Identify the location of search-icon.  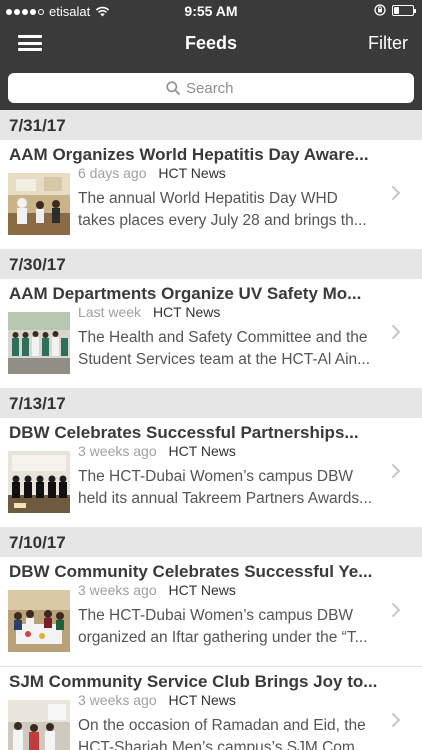
(173, 88).